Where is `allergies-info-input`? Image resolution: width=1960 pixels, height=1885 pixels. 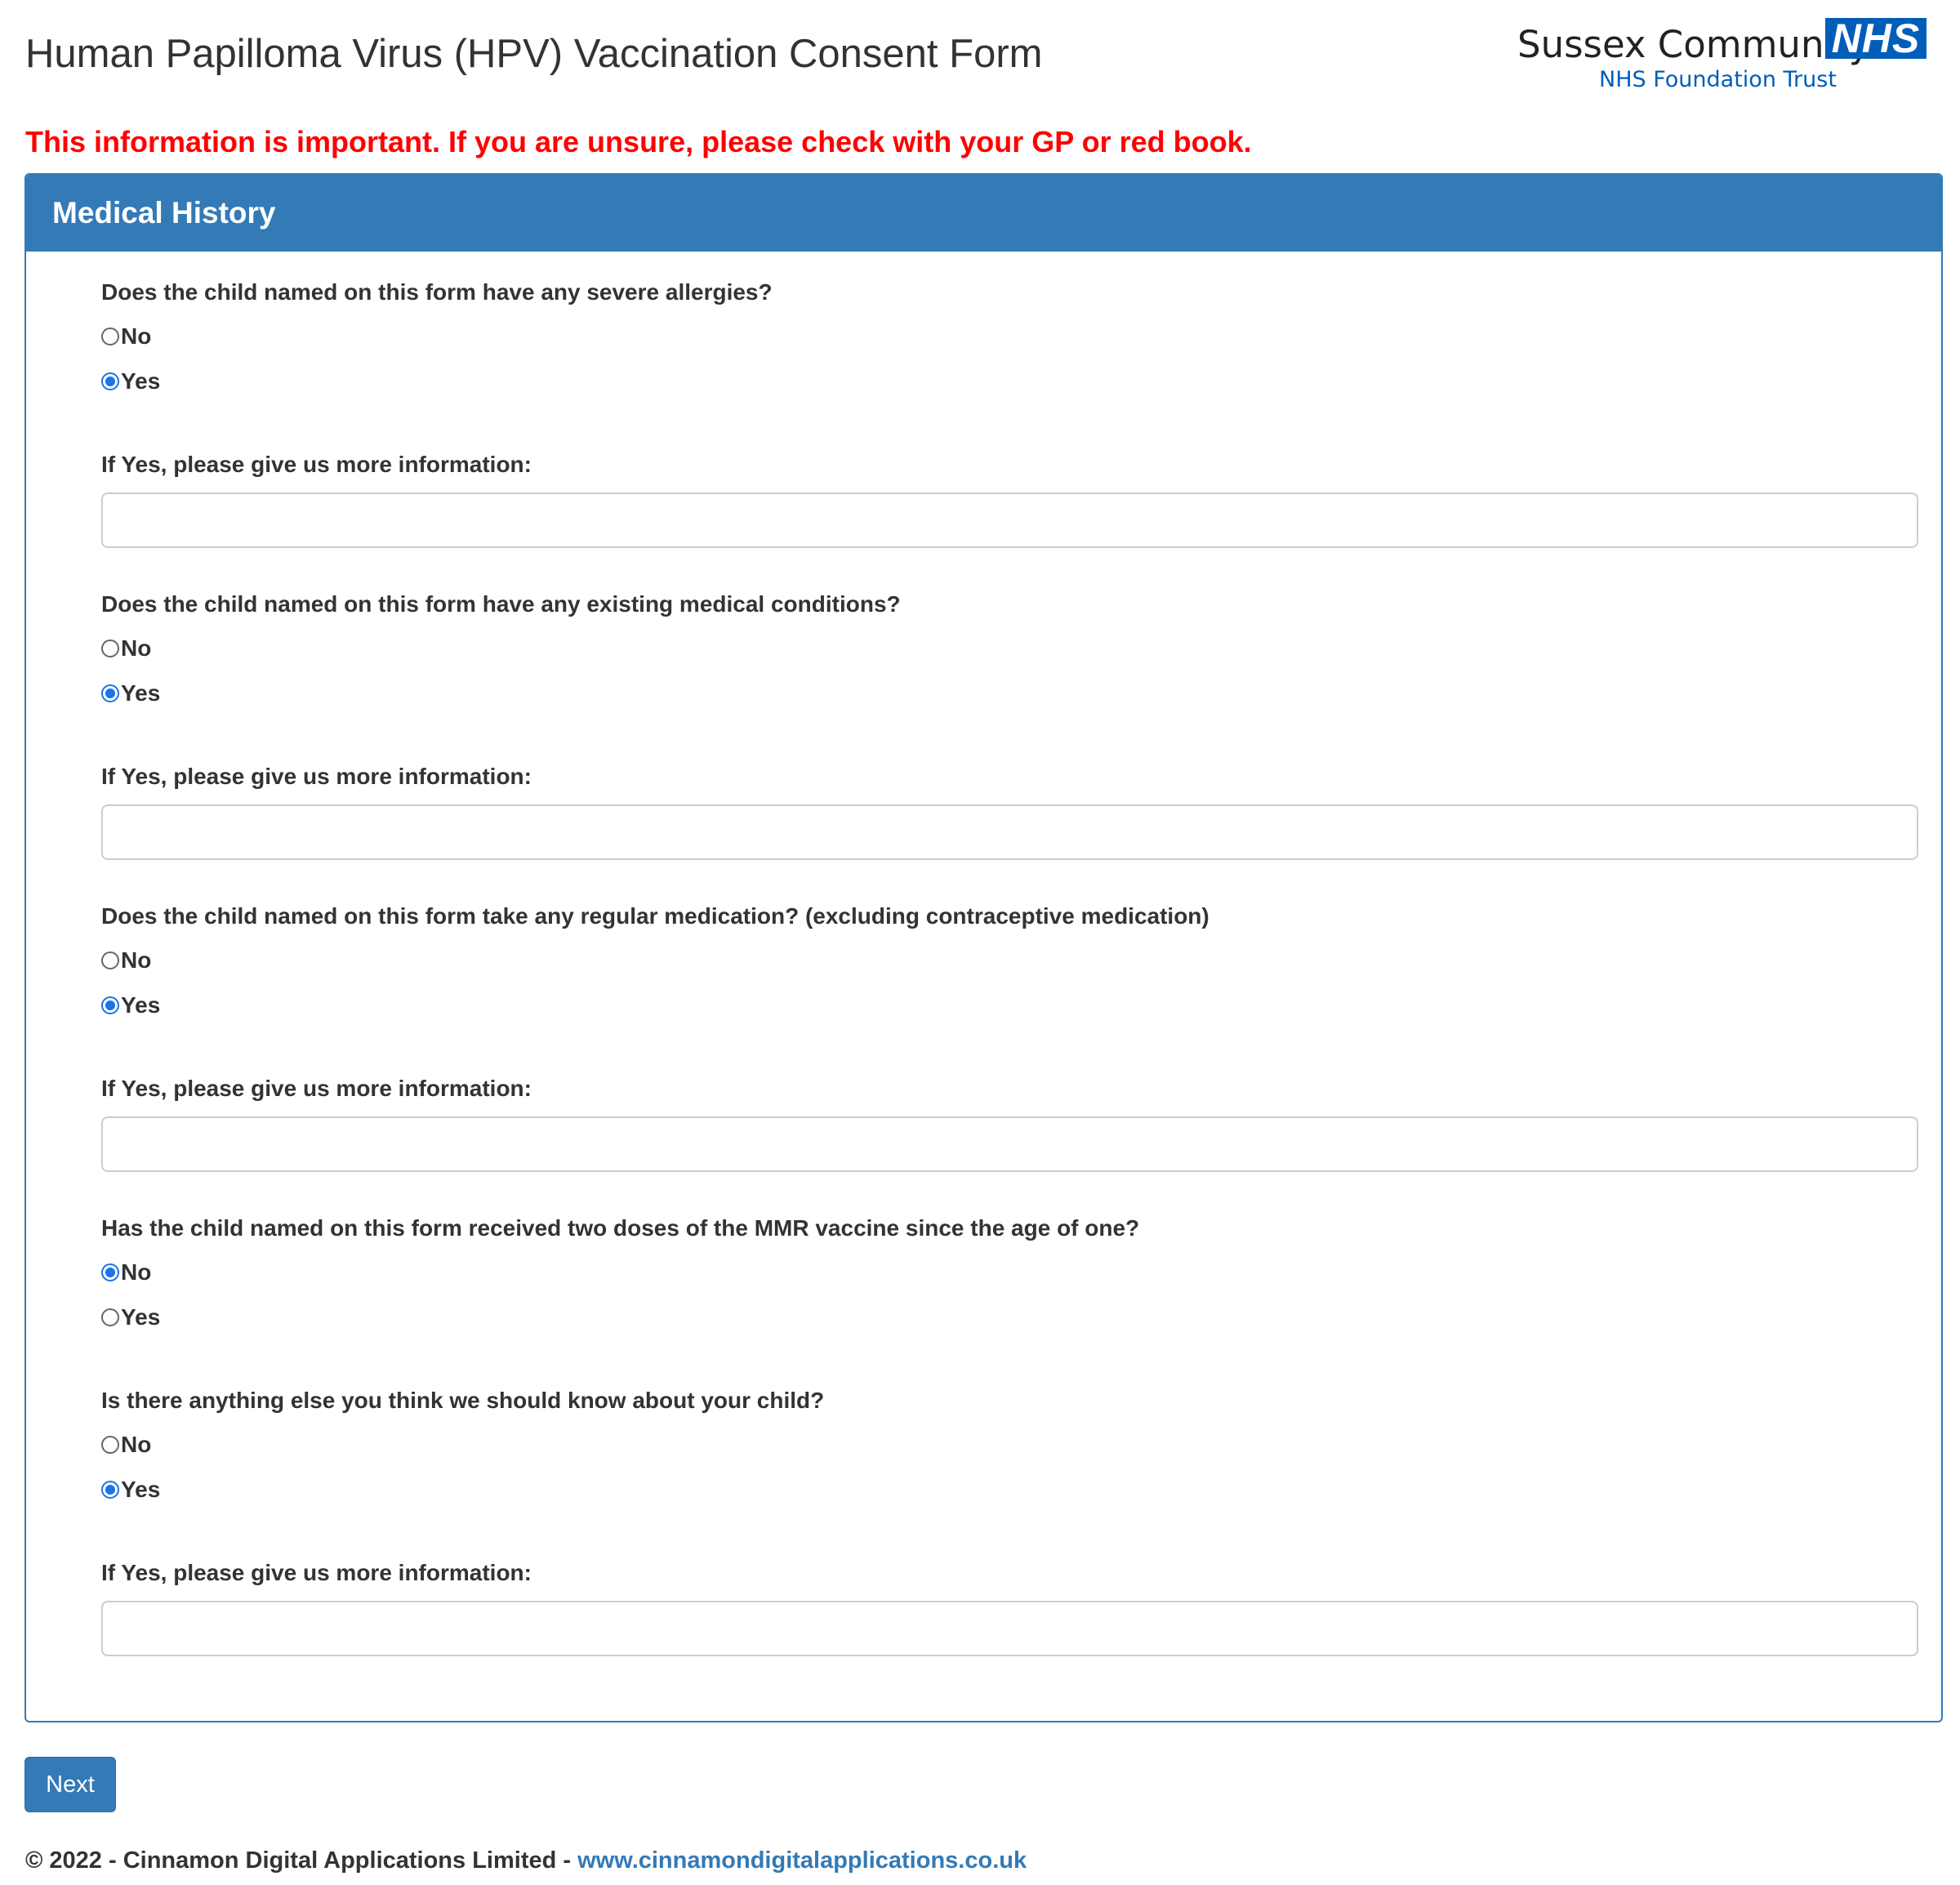 allergies-info-input is located at coordinates (1009, 520).